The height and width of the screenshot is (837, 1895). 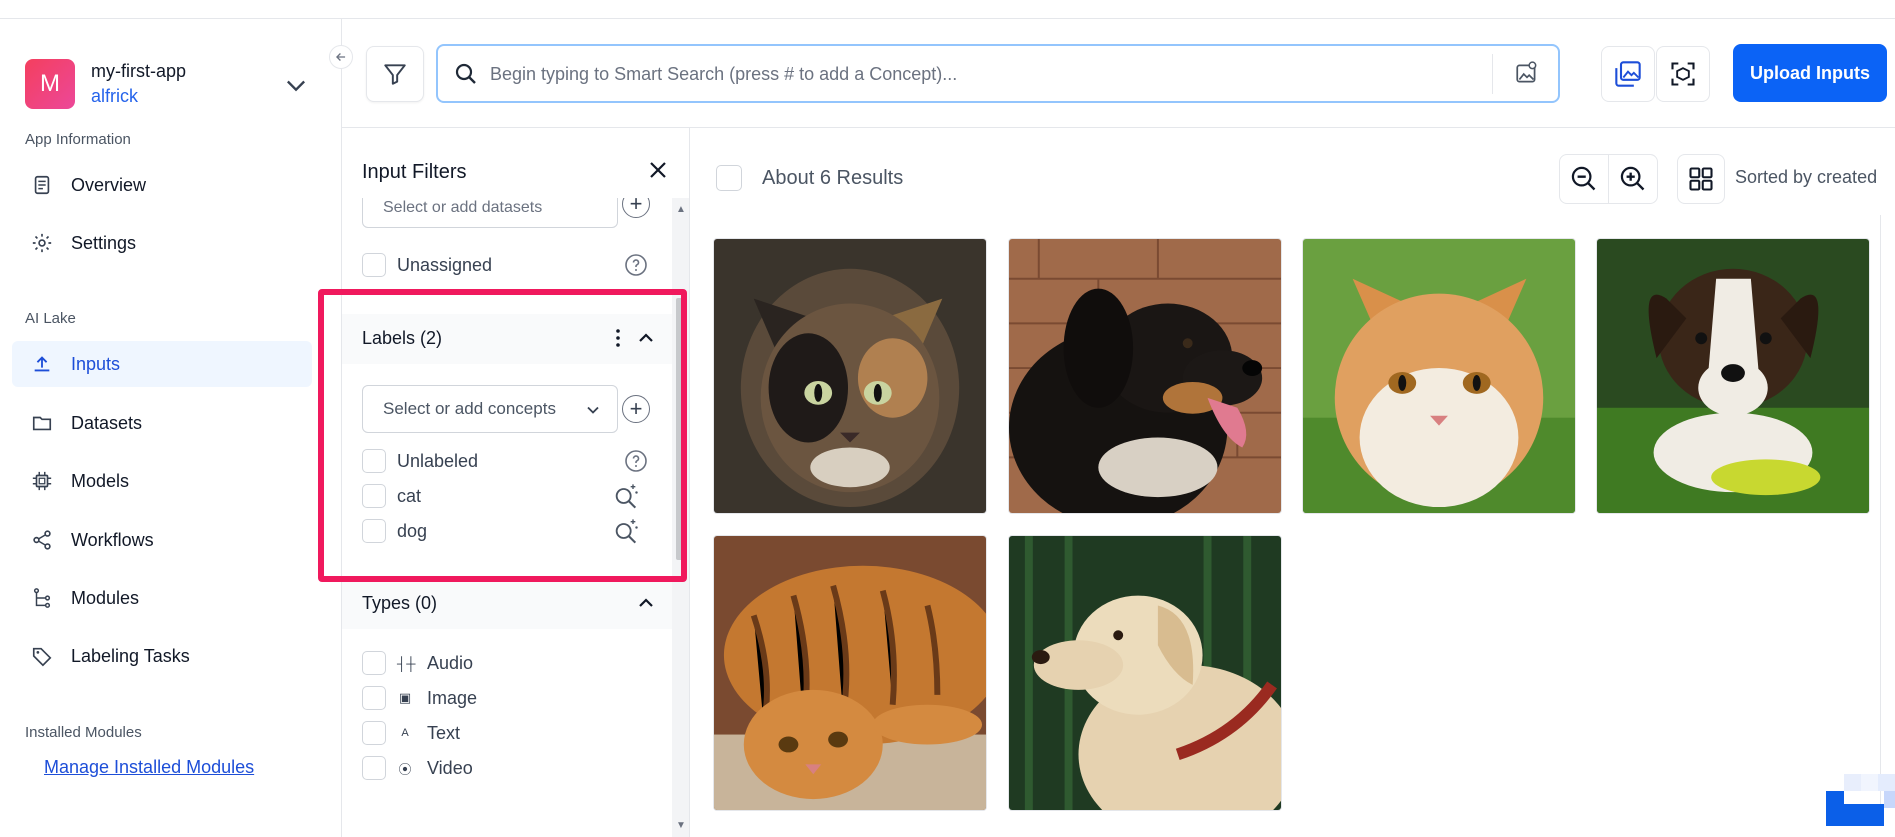 I want to click on thumbnail-brown-white-dog, so click(x=1733, y=376).